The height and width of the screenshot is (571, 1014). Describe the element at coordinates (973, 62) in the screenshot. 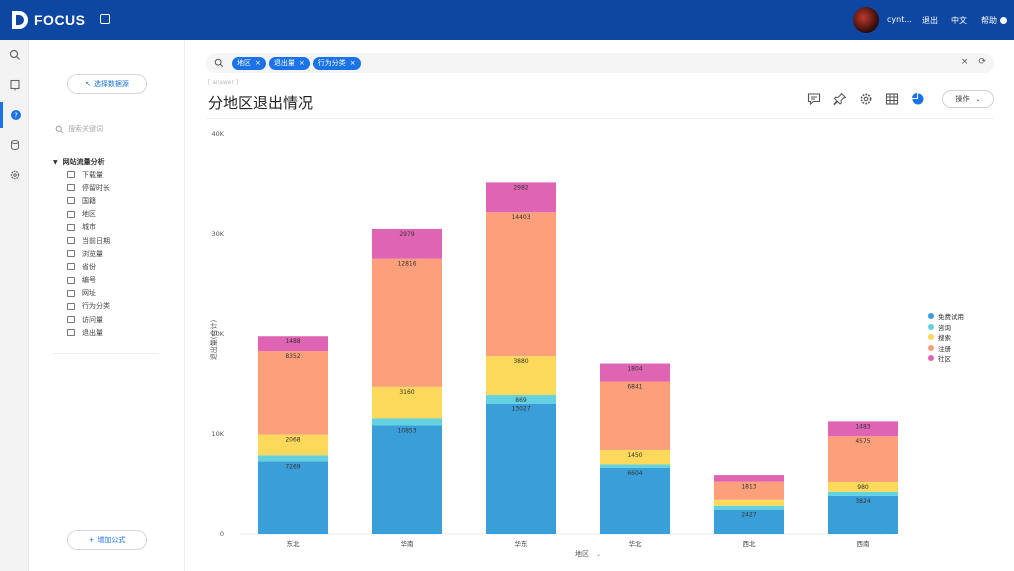

I see `search-actions: × ⟳` at that location.